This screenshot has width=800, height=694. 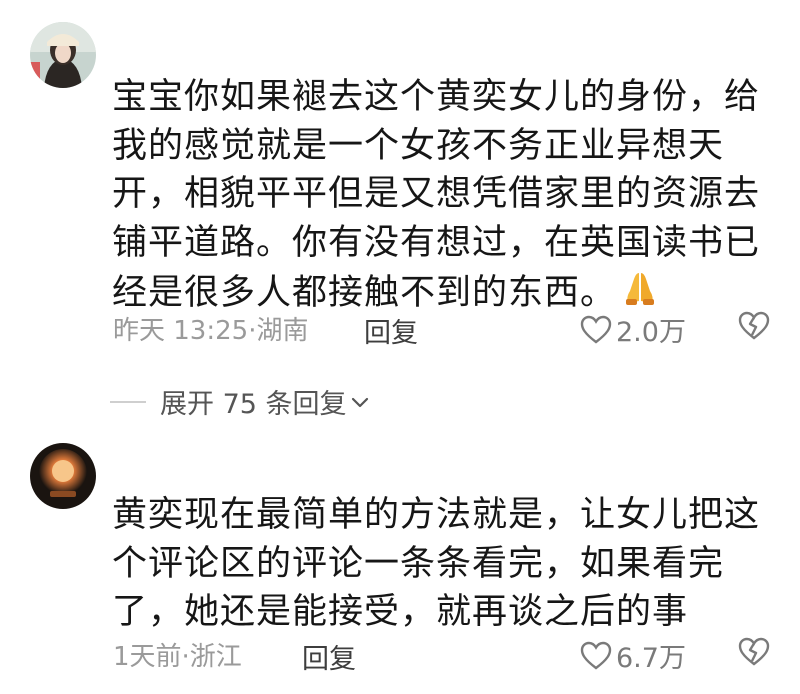 What do you see at coordinates (651, 658) in the screenshot?
I see `like-count: 6.7万` at bounding box center [651, 658].